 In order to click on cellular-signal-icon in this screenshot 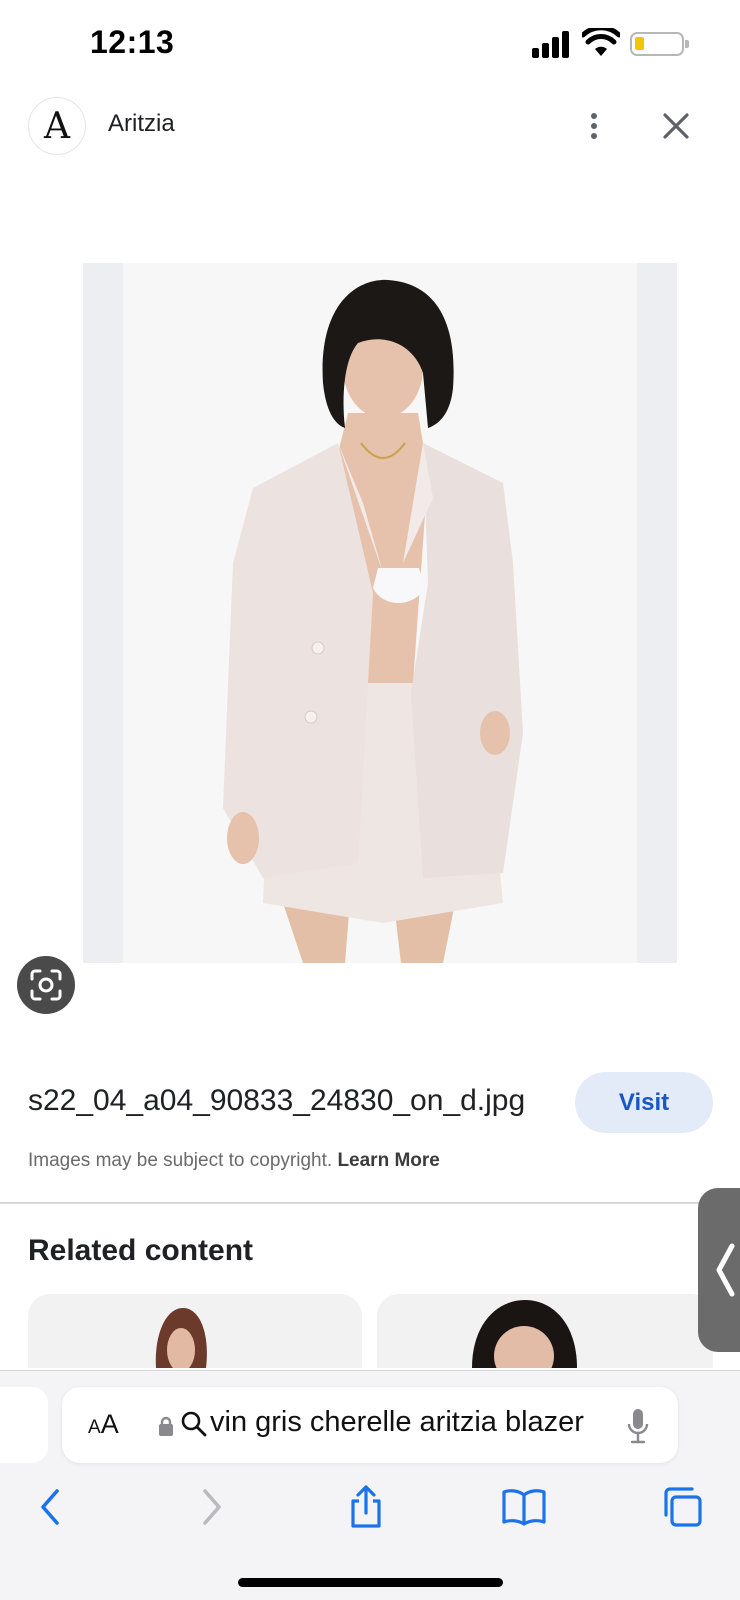, I will do `click(552, 44)`.